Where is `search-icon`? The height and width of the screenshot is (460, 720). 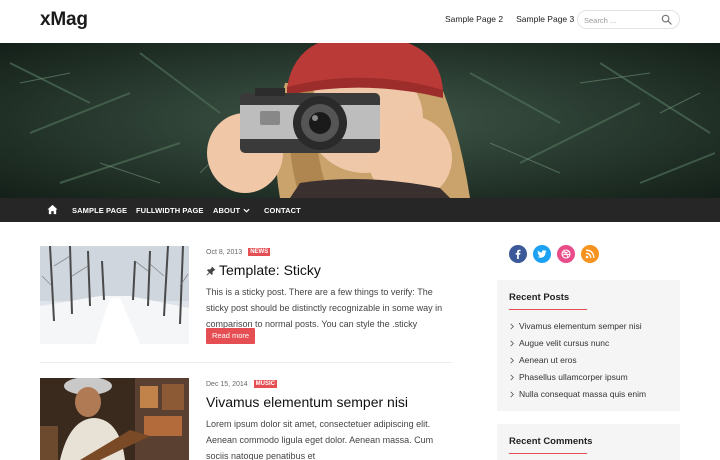
search-icon is located at coordinates (666, 19).